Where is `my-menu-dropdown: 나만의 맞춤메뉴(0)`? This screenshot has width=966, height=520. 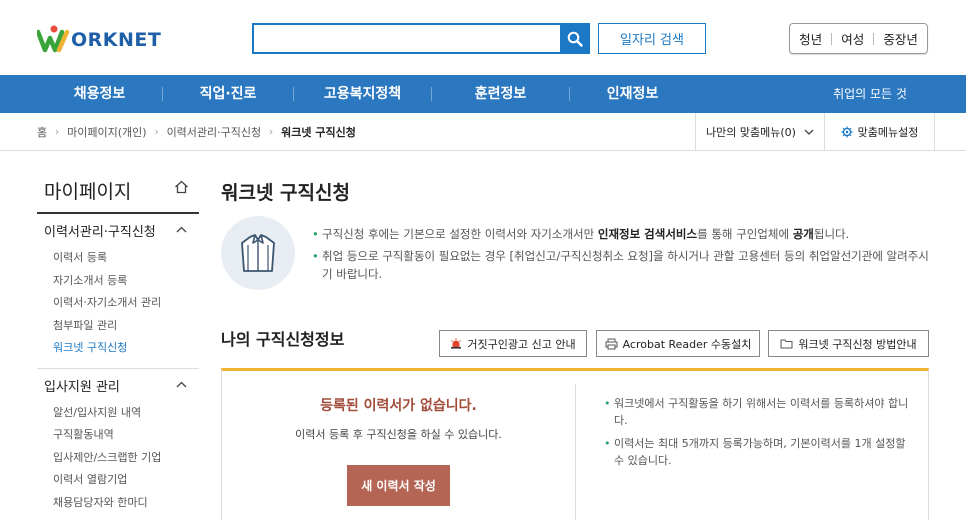 my-menu-dropdown: 나만의 맞춤메뉴(0) is located at coordinates (760, 132).